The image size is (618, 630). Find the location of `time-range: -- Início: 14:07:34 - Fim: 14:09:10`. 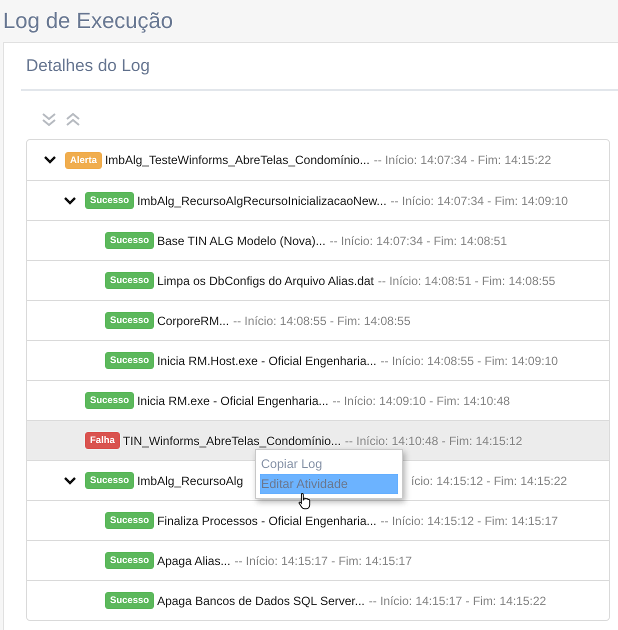

time-range: -- Início: 14:07:34 - Fim: 14:09:10 is located at coordinates (479, 201).